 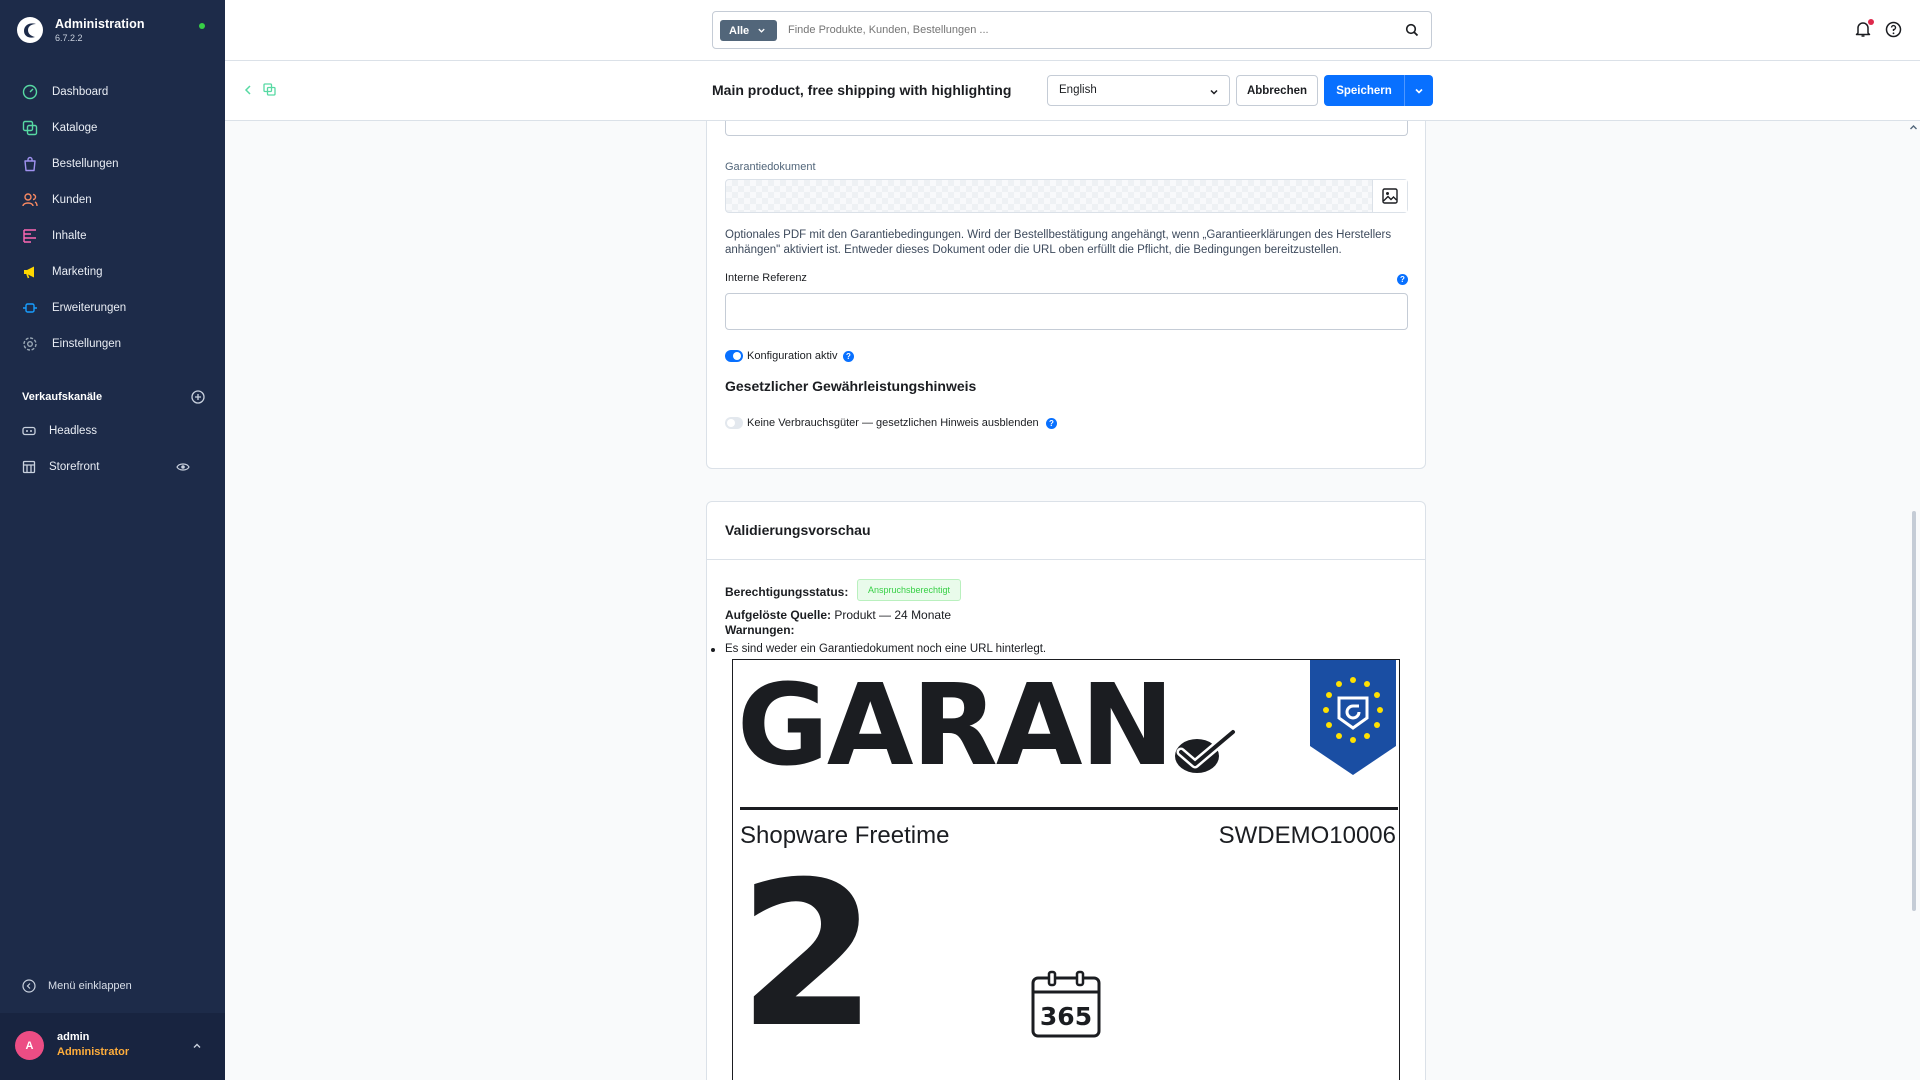 I want to click on sidebar-item-erweiterungen: Erweiterungen, so click(x=112, y=308).